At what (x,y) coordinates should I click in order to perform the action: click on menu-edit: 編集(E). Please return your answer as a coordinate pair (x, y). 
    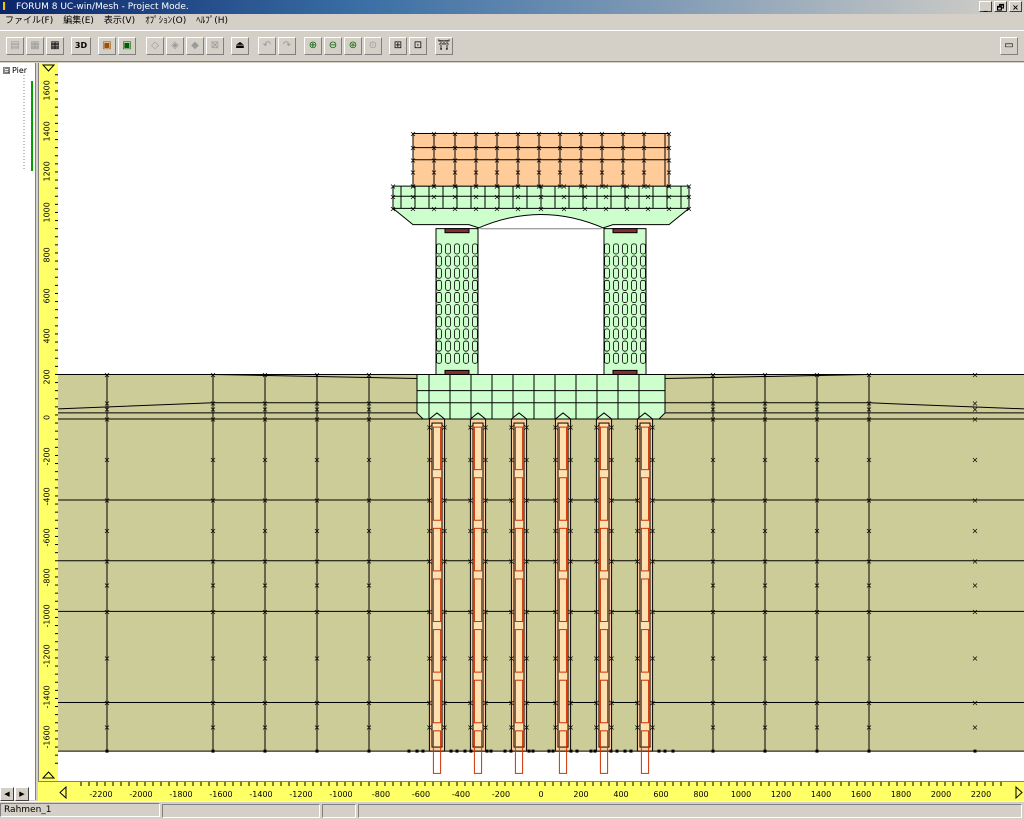
    Looking at the image, I should click on (78, 21).